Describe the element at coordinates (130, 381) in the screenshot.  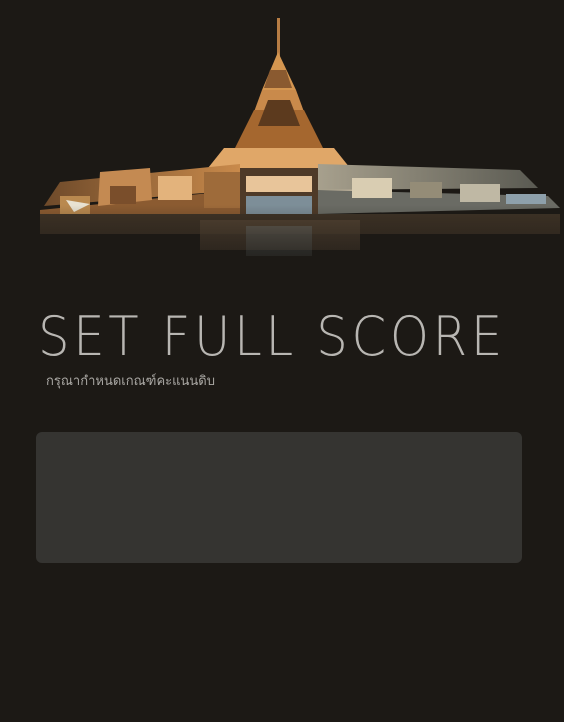
I see `page-subtitle: กรุณากำหนดเกณฑ์คะแนนดิบ` at that location.